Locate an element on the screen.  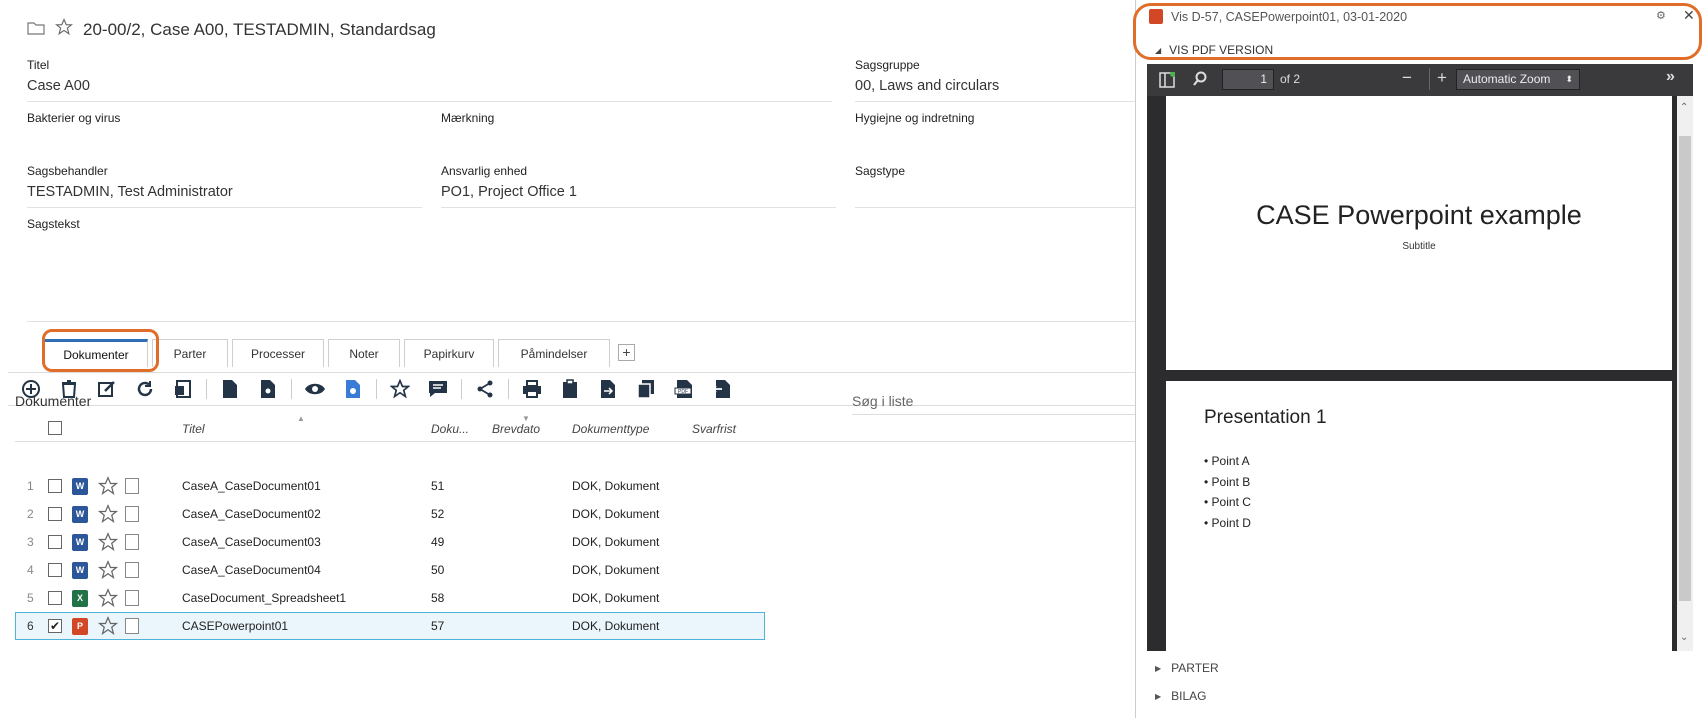
toolbar-divider is located at coordinates (1429, 79).